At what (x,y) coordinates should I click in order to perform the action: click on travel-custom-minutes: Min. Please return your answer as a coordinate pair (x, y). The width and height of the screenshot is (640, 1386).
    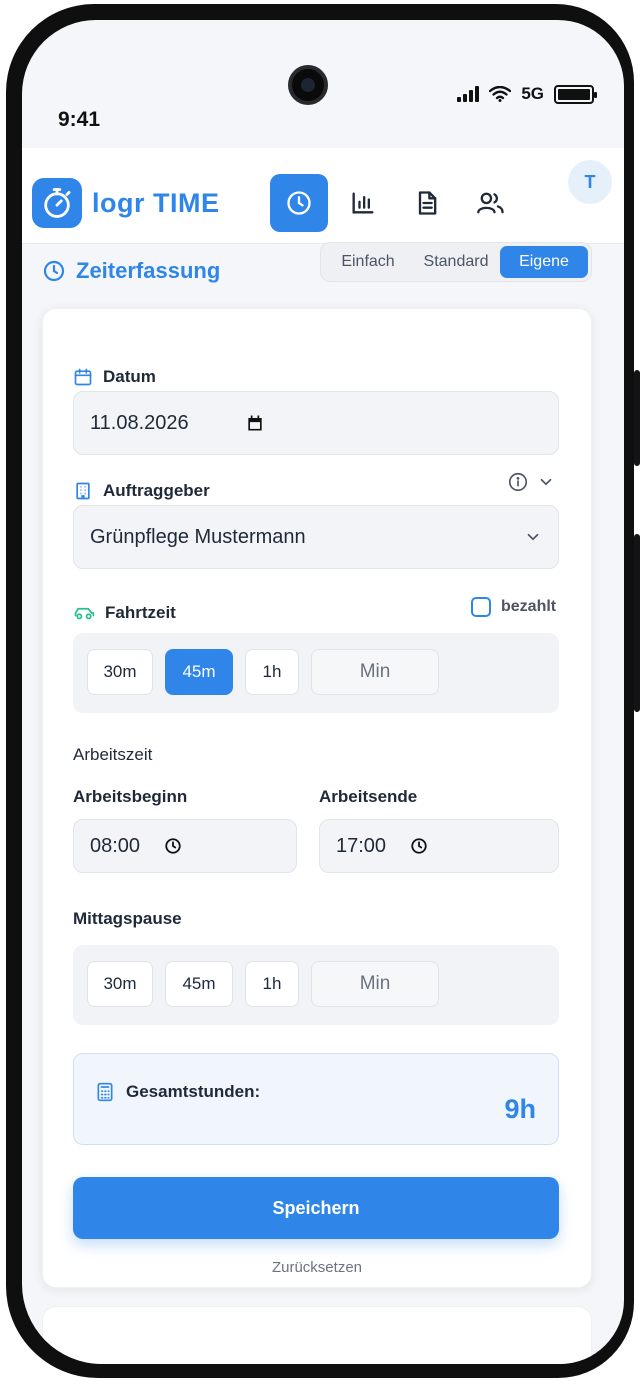
    Looking at the image, I should click on (375, 672).